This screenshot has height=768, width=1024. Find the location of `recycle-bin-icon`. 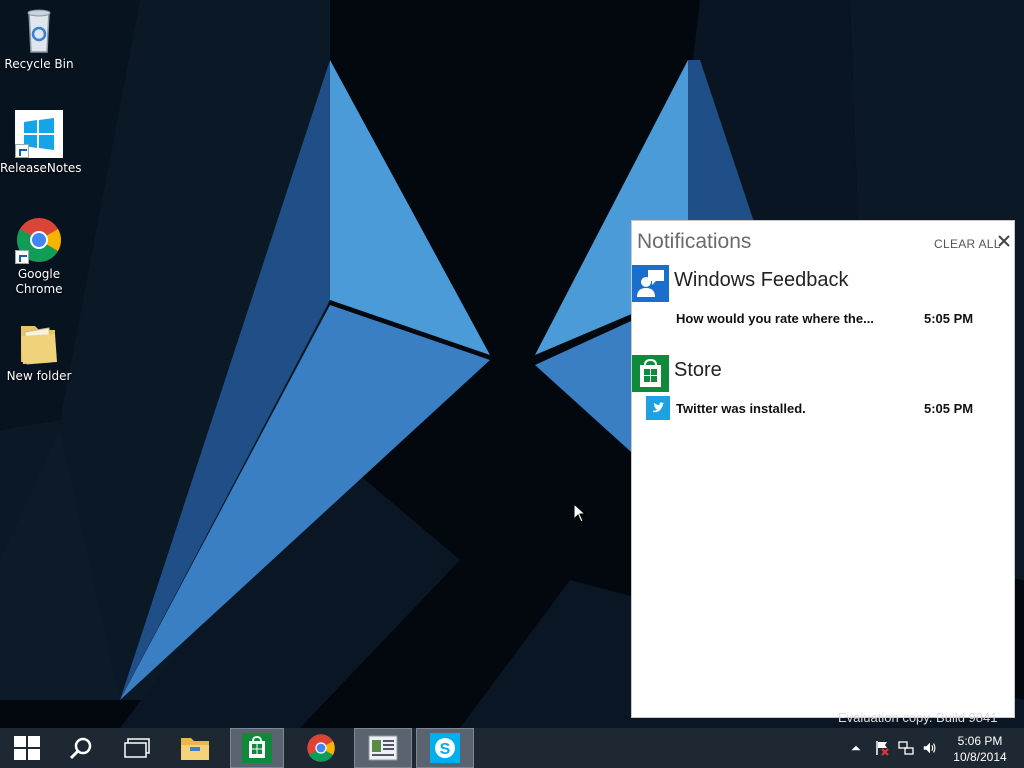

recycle-bin-icon is located at coordinates (39, 30).